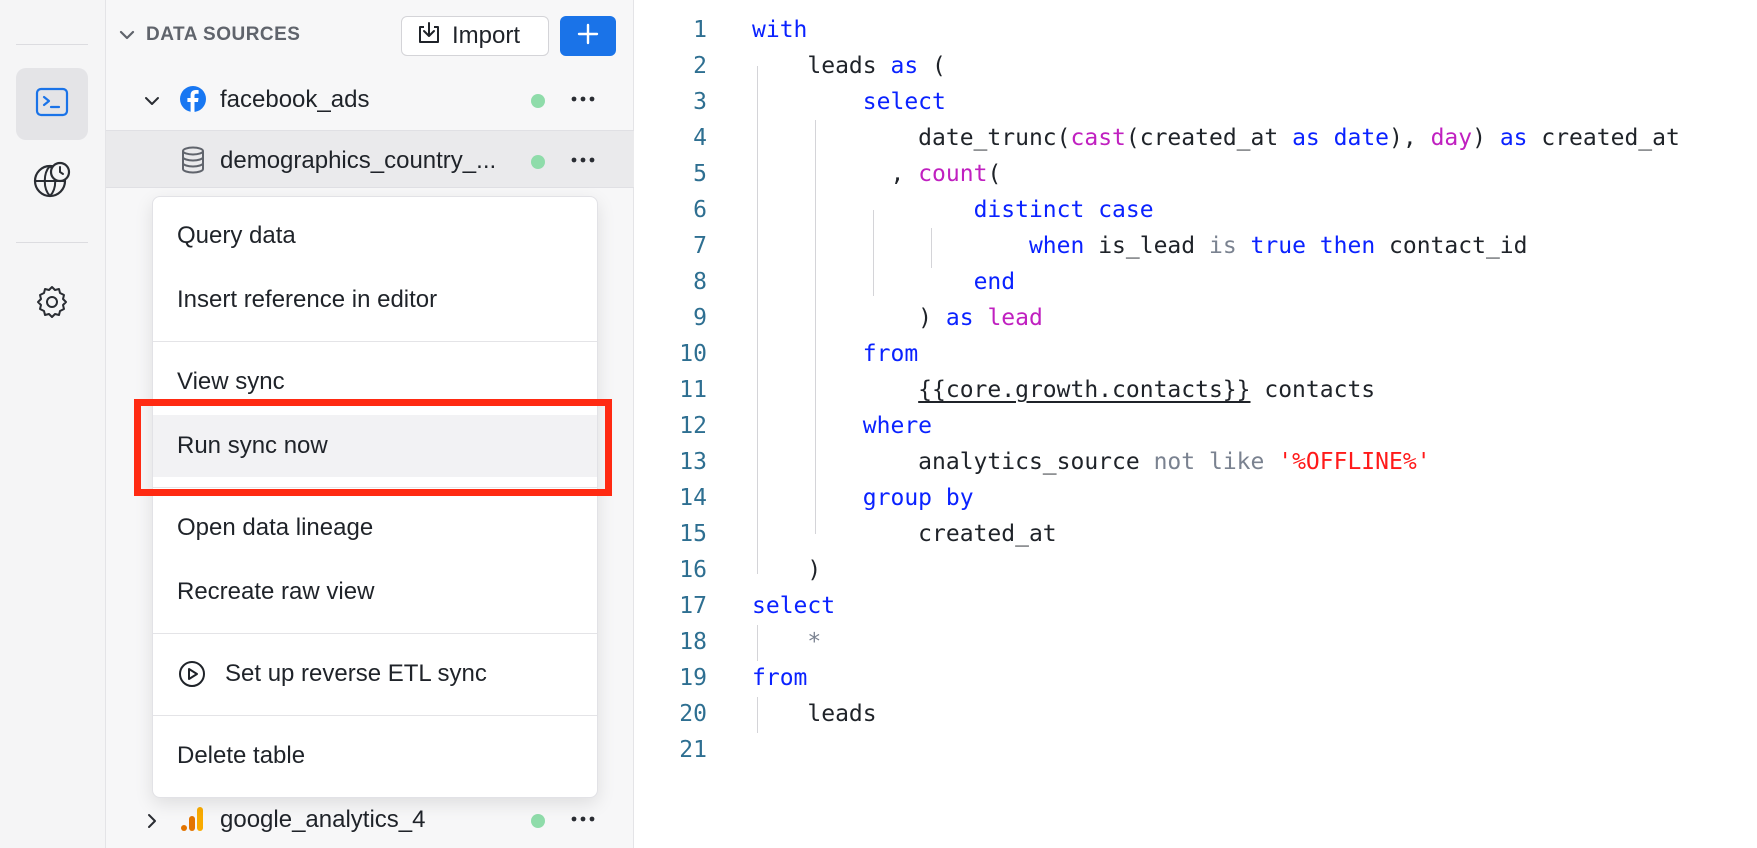  What do you see at coordinates (1084, 390) in the screenshot?
I see `model-reference-link: {{core.growth.contacts}}` at bounding box center [1084, 390].